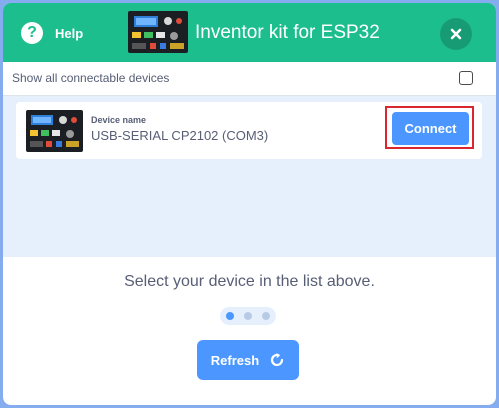 The image size is (499, 408). I want to click on help-label: Help, so click(69, 33).